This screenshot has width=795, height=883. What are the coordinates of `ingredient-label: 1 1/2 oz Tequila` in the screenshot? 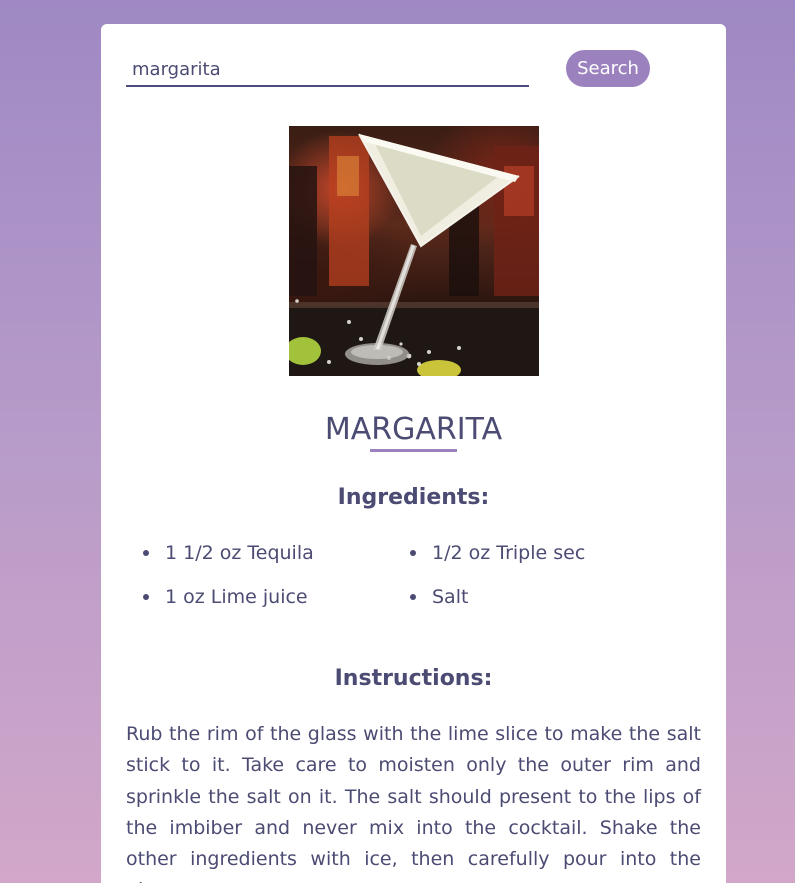 It's located at (239, 553).